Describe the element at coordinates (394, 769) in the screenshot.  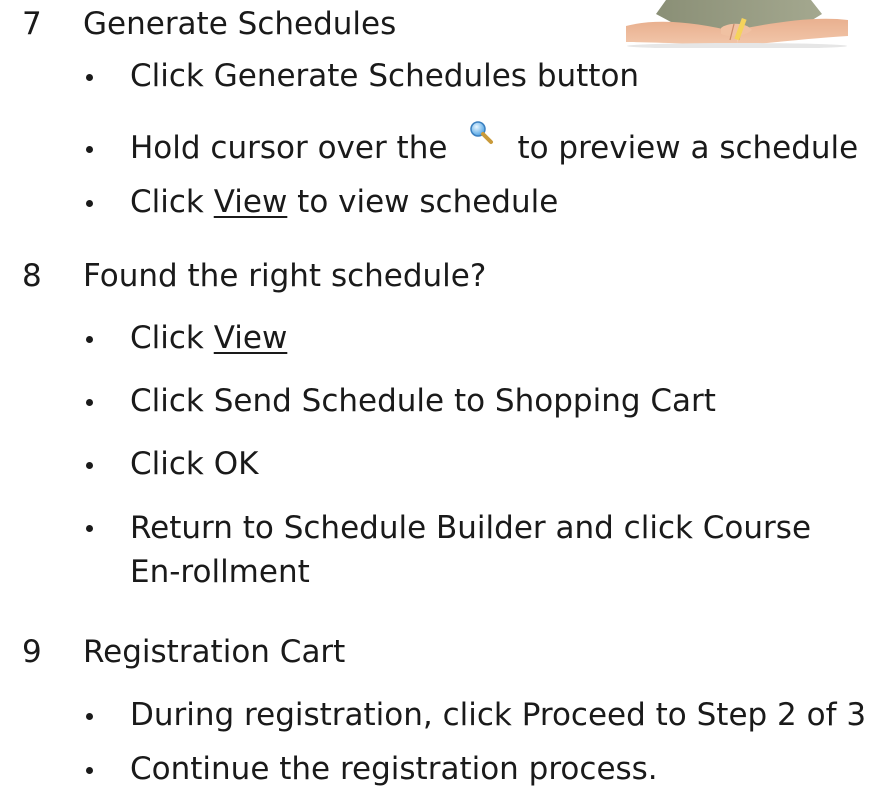
I see `bullet-text: Continue the registration process.` at that location.